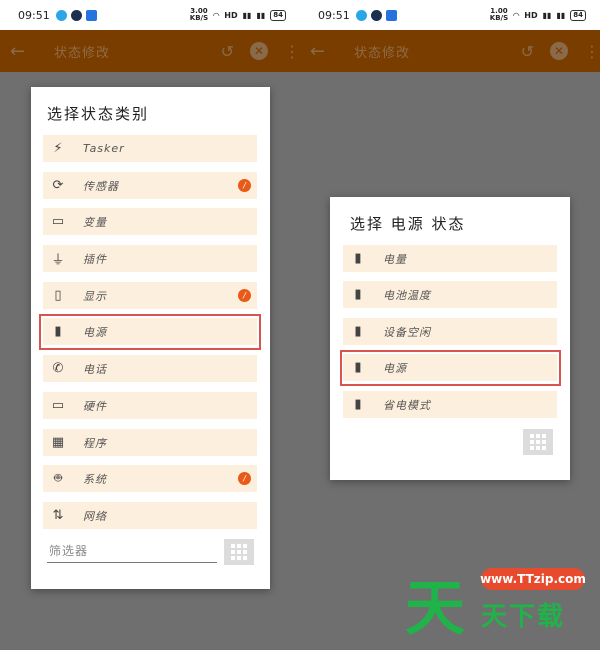 The width and height of the screenshot is (600, 650). Describe the element at coordinates (58, 405) in the screenshot. I see `laptop-icon: ▭` at that location.